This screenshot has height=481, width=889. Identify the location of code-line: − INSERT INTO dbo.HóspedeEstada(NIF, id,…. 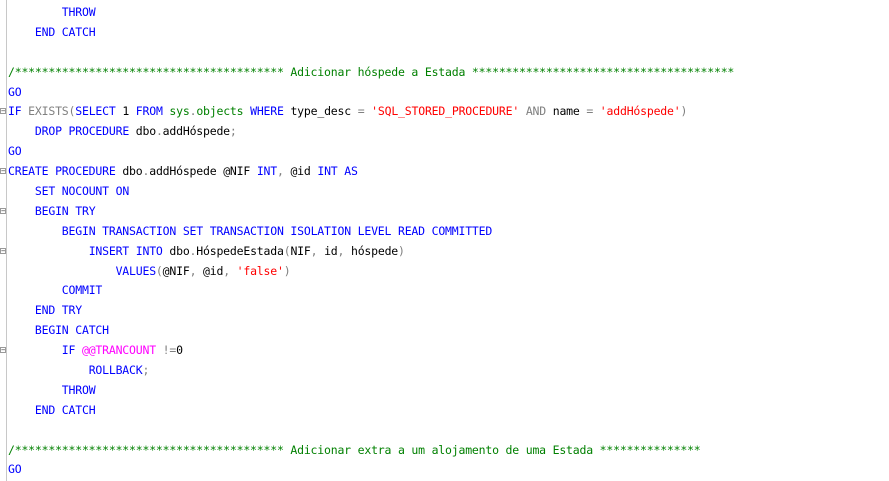
(444, 252).